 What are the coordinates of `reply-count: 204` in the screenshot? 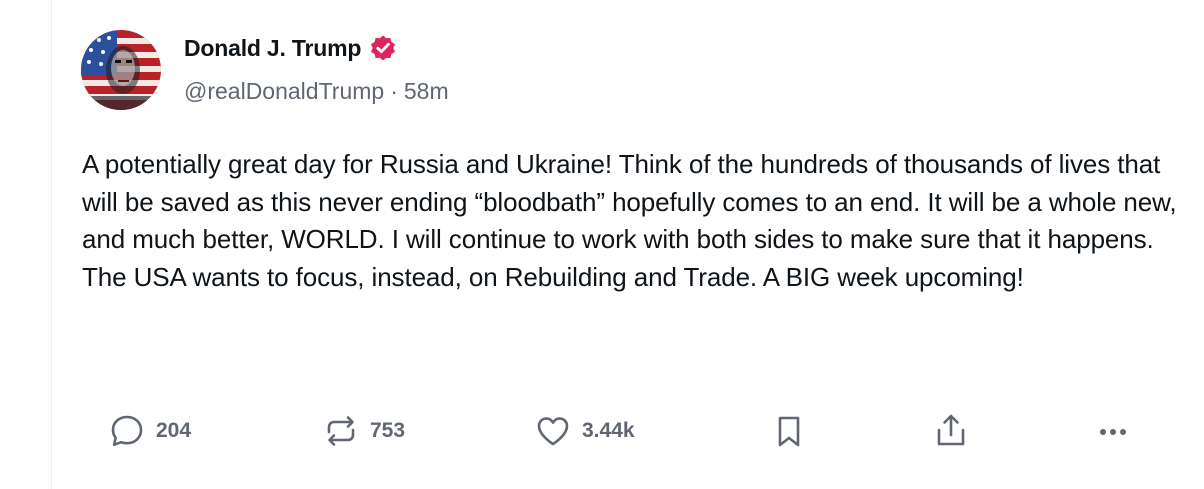 It's located at (174, 430).